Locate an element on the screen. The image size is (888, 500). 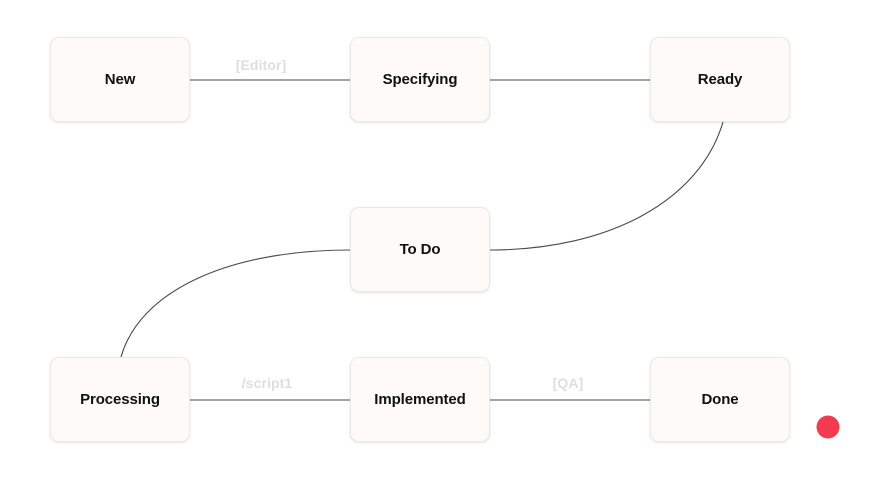
node-label: To Do is located at coordinates (420, 249).